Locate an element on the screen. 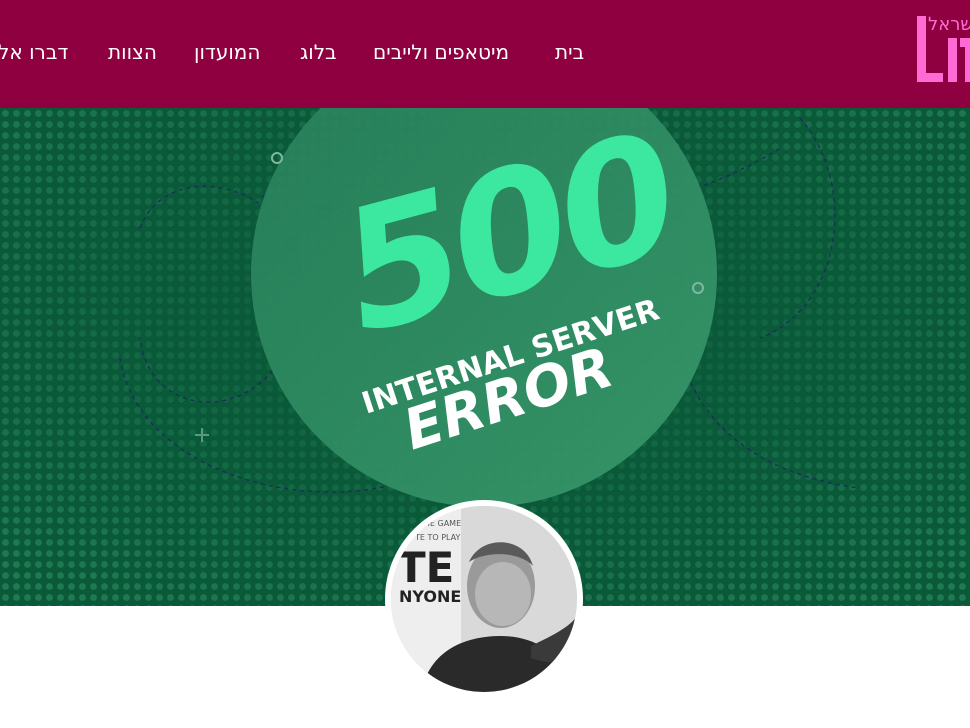 The height and width of the screenshot is (728, 970). person-photo-icon: THE GAME TE TO PLAY TE NYONE is located at coordinates (484, 599).